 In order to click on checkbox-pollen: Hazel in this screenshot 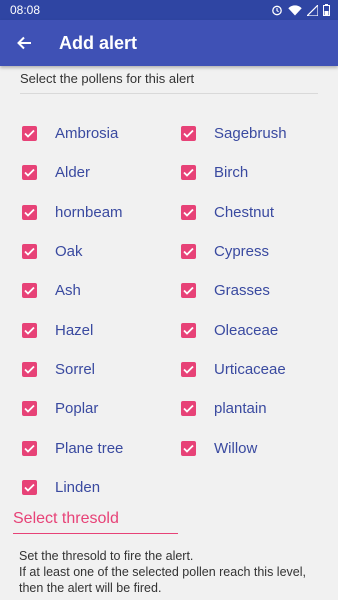, I will do `click(57, 330)`.